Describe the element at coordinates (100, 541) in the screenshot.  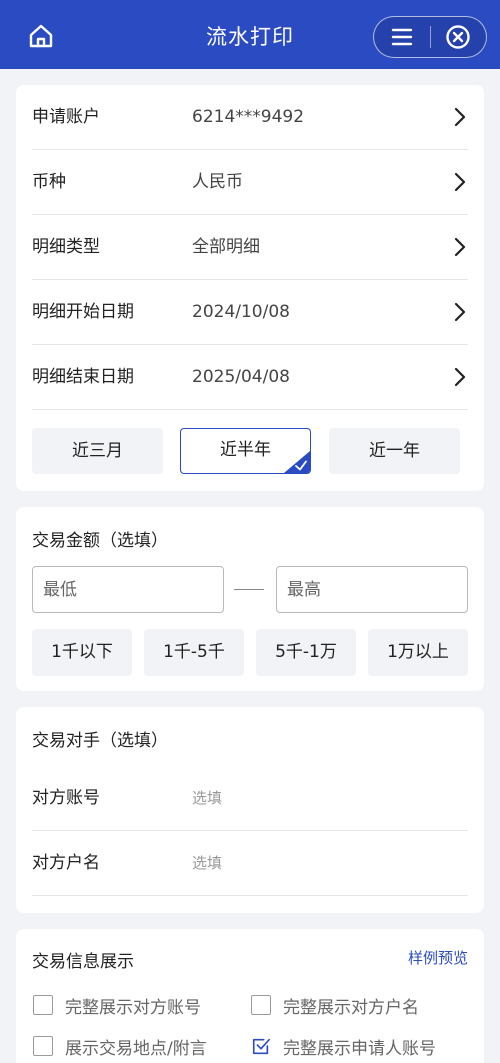
I see `section-title-amount: 交易金额（选填）` at that location.